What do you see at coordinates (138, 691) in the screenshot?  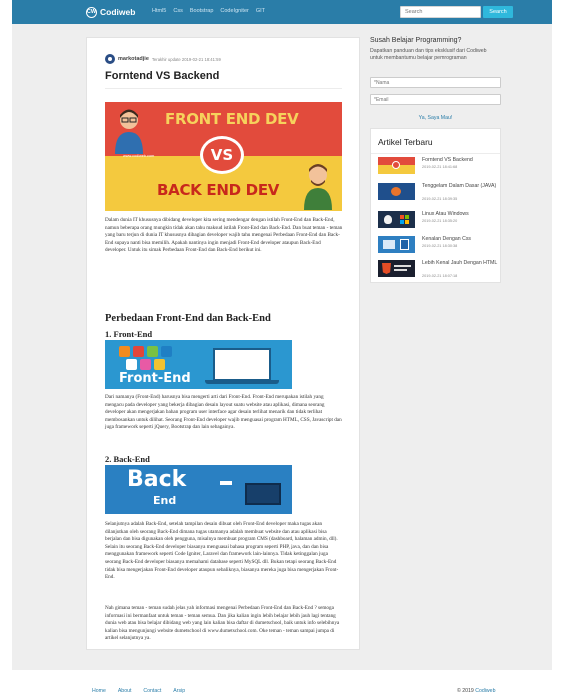 I see `footer-links: Home About Contact Arsip` at bounding box center [138, 691].